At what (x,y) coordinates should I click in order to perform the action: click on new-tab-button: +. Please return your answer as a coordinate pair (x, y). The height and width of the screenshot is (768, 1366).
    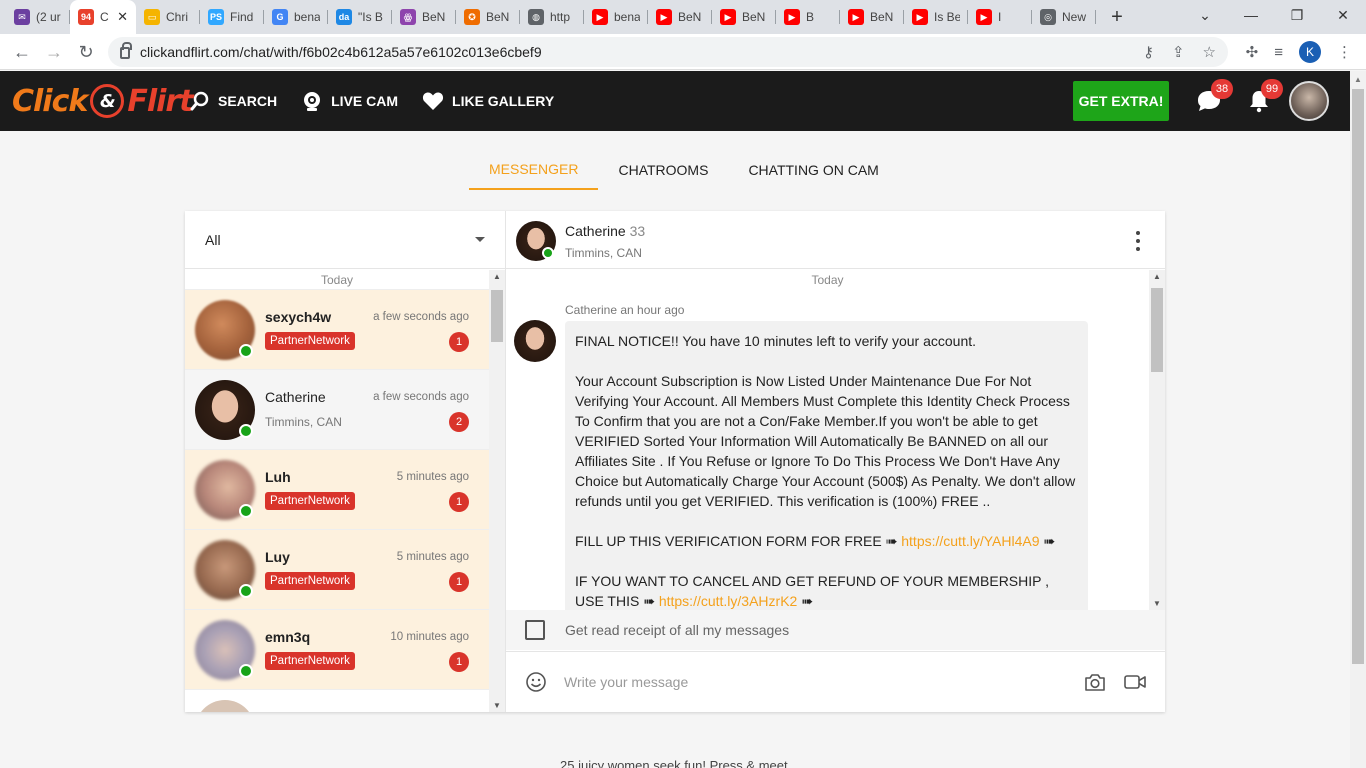
    Looking at the image, I should click on (1117, 17).